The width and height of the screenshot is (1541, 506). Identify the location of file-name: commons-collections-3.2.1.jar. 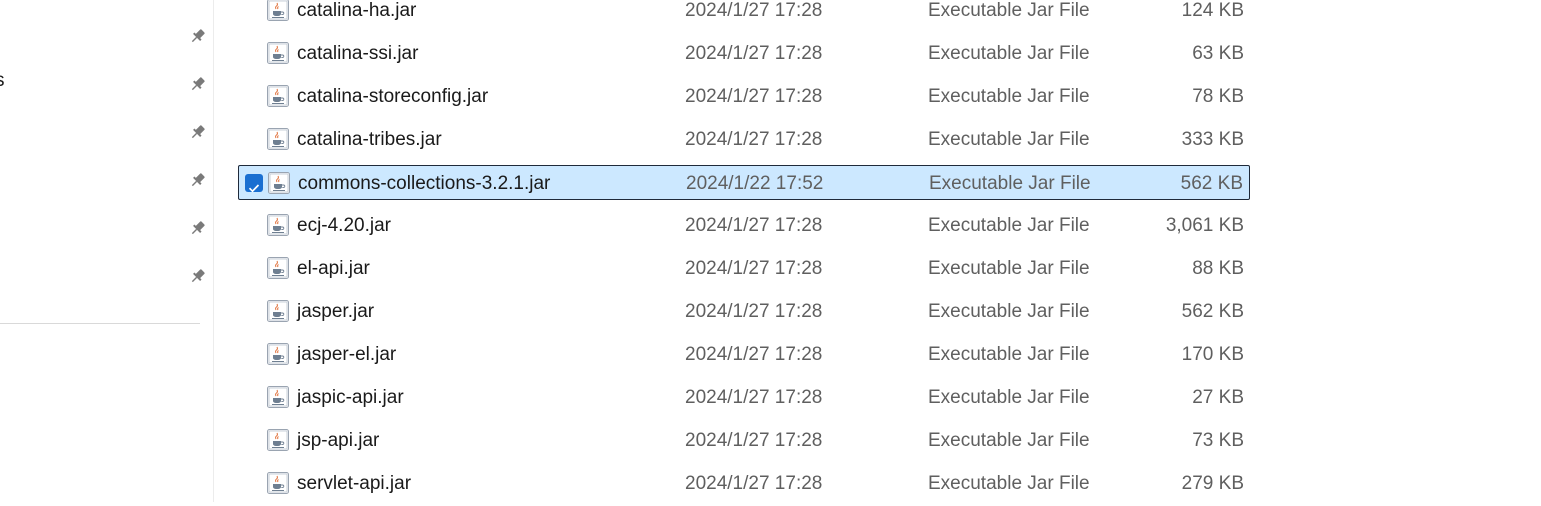
(424, 183).